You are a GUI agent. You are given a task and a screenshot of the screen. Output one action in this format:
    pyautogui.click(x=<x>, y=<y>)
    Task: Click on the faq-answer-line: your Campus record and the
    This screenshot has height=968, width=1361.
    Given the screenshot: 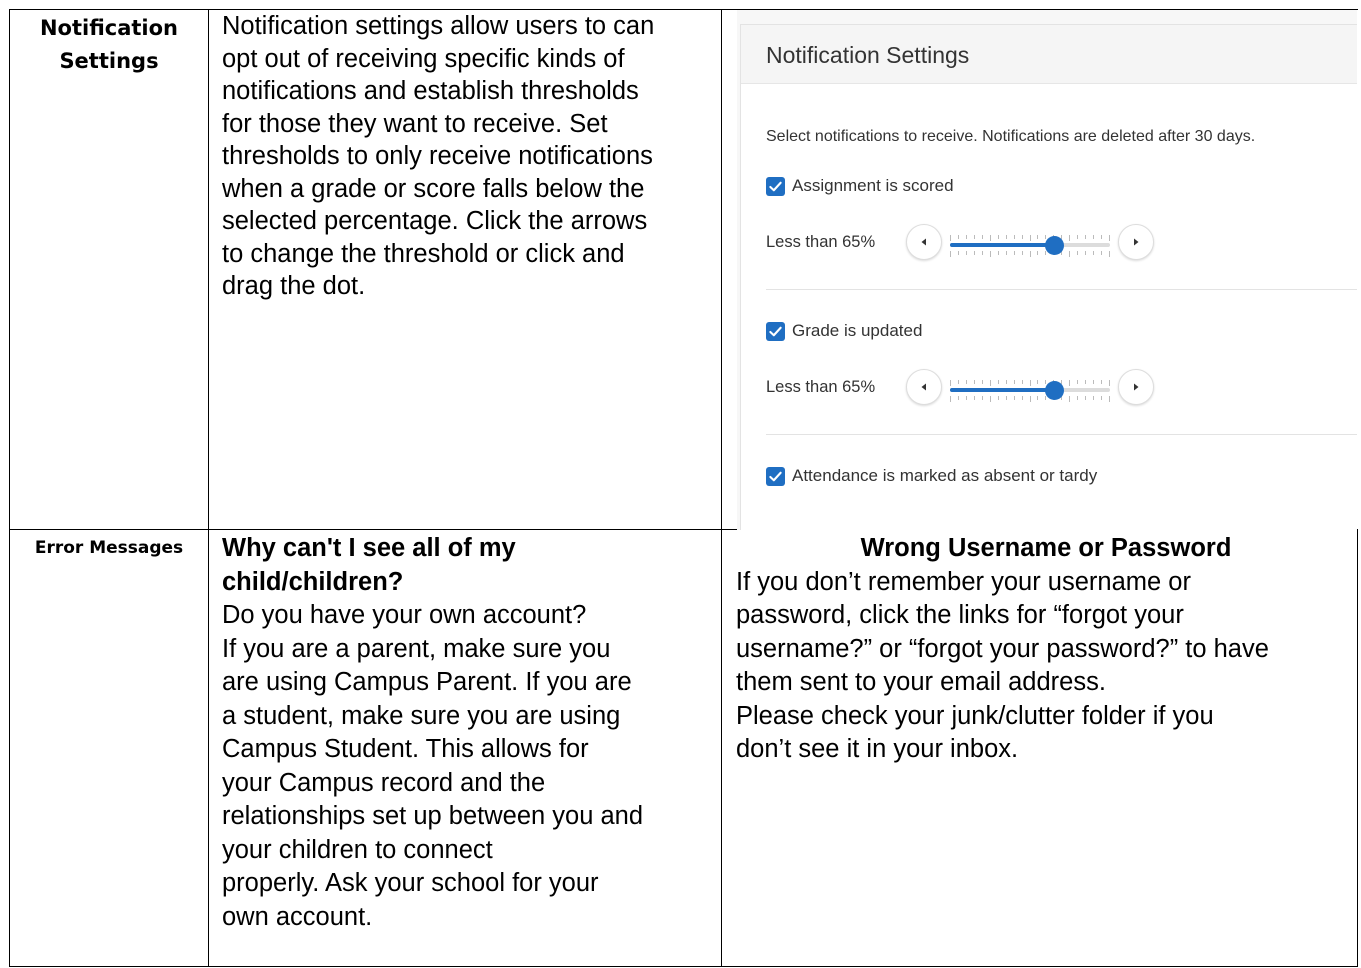 What is the action you would take?
    pyautogui.click(x=384, y=782)
    